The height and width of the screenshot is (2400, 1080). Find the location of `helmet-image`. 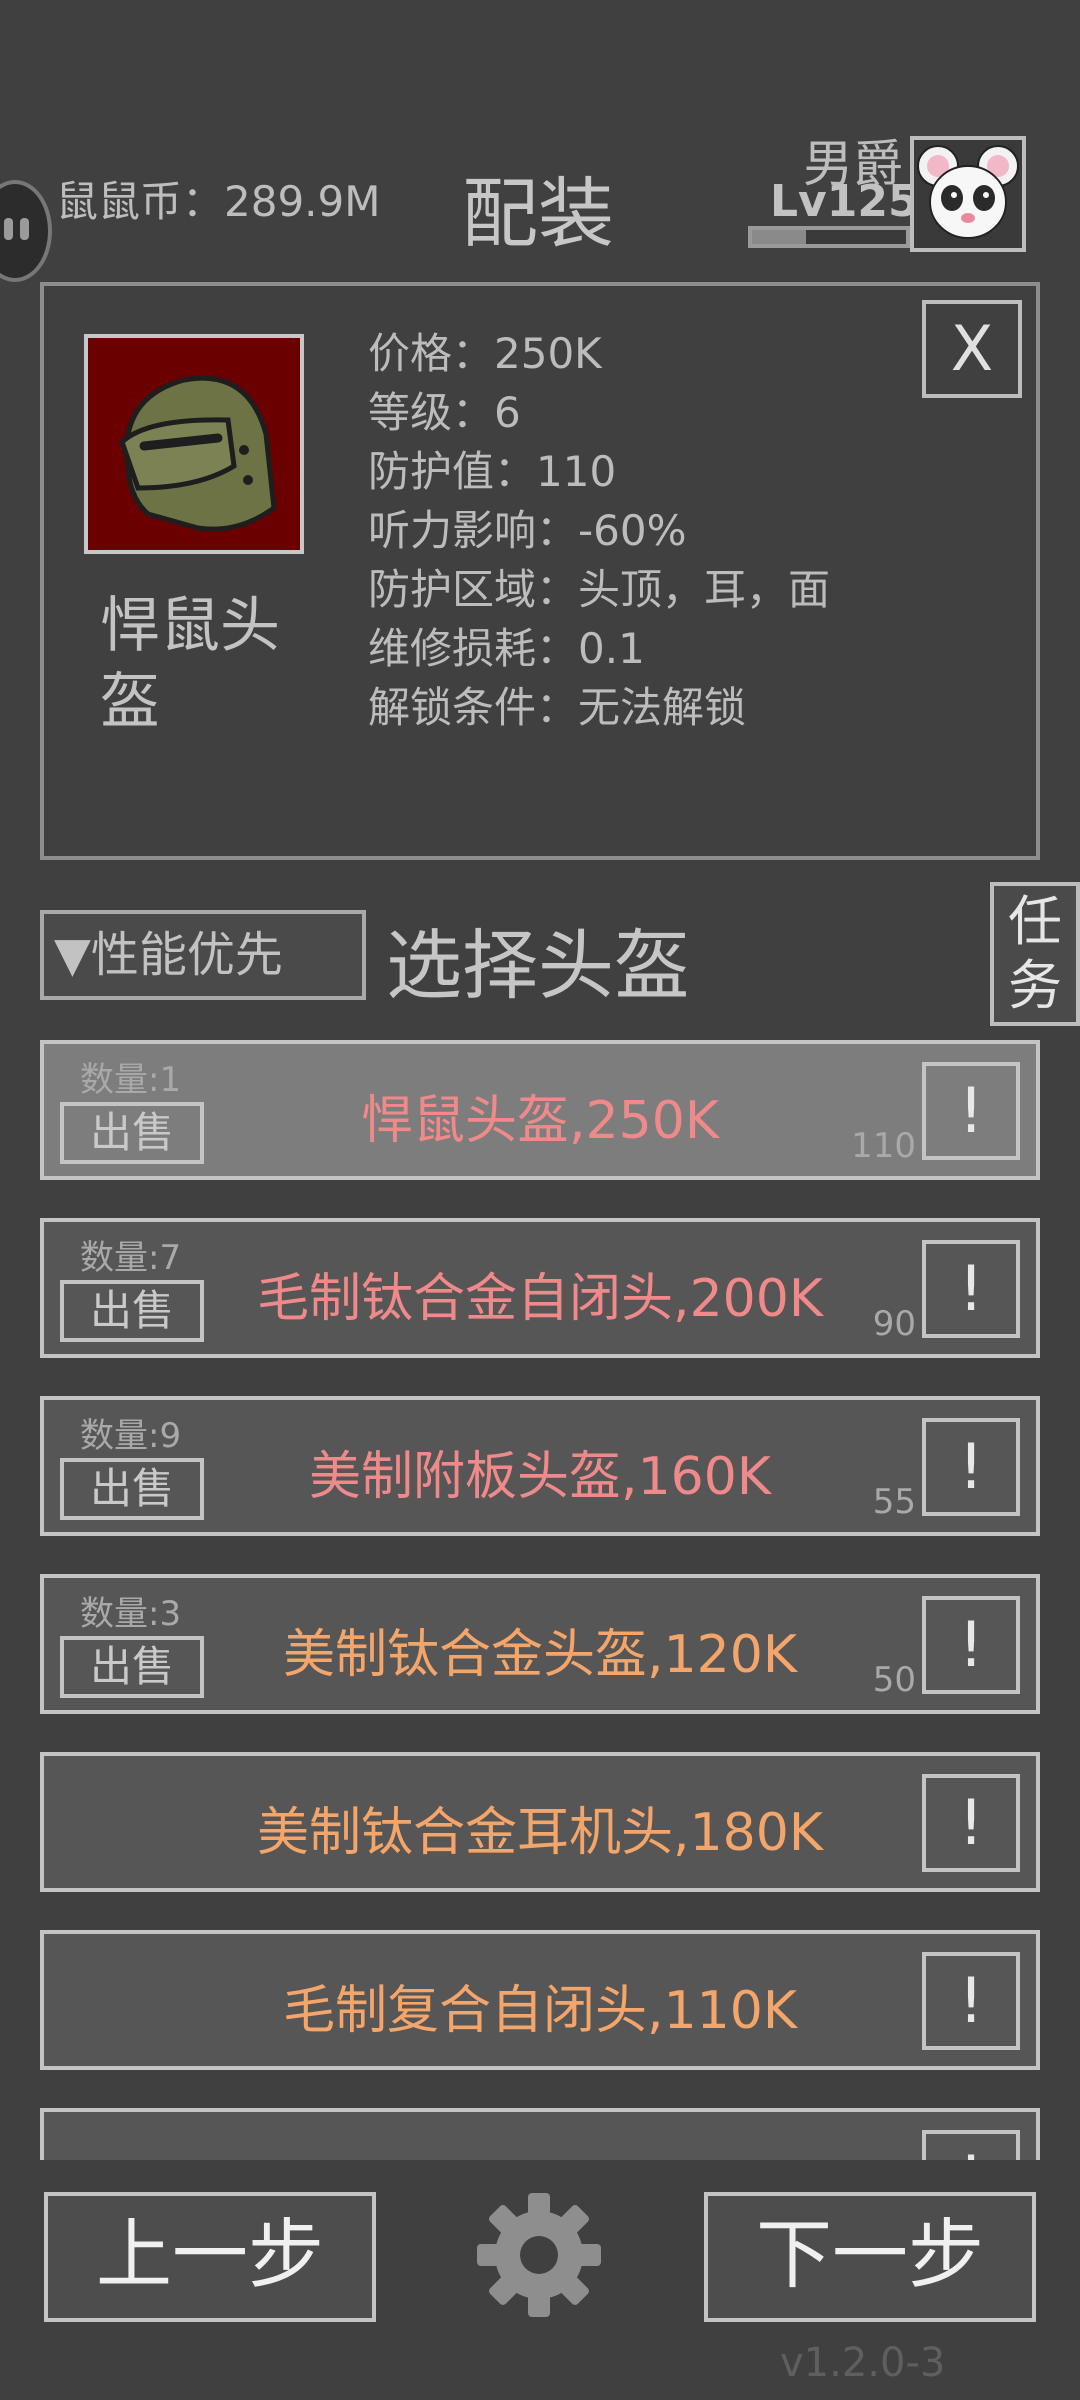

helmet-image is located at coordinates (194, 444).